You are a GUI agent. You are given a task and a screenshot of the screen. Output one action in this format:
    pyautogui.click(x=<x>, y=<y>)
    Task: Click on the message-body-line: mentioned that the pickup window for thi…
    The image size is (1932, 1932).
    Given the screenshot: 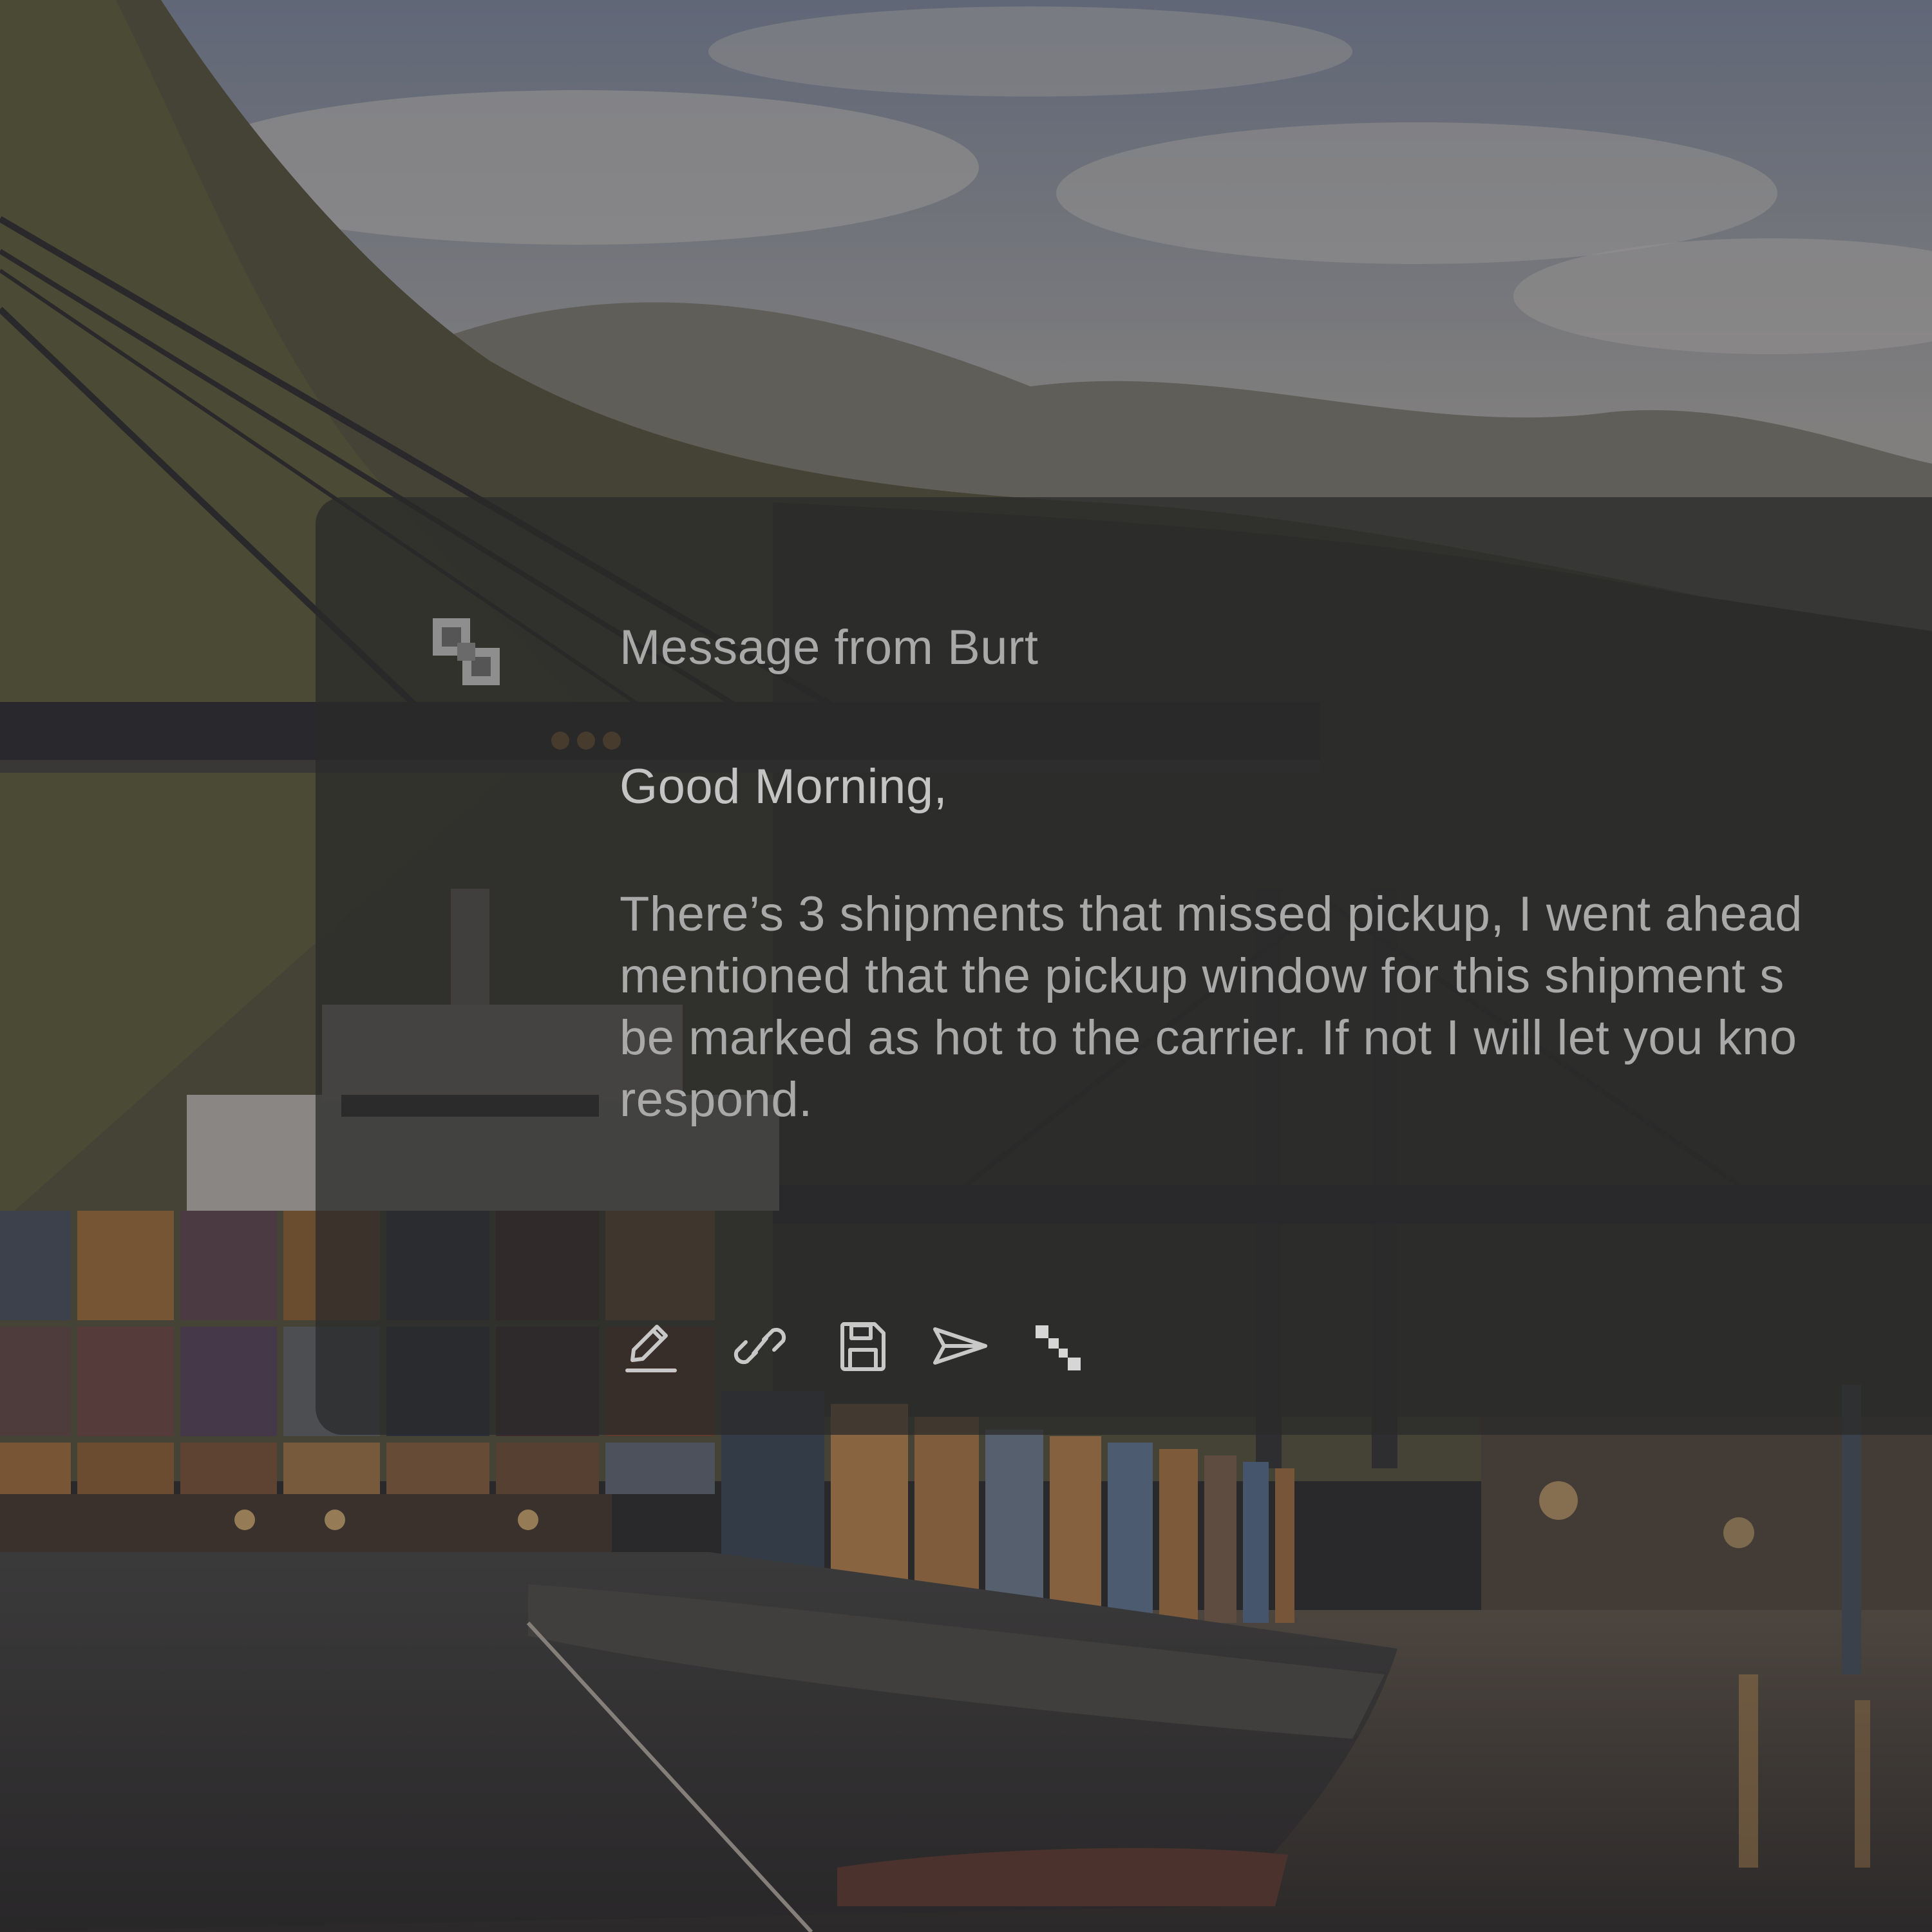 What is the action you would take?
    pyautogui.click(x=1202, y=976)
    